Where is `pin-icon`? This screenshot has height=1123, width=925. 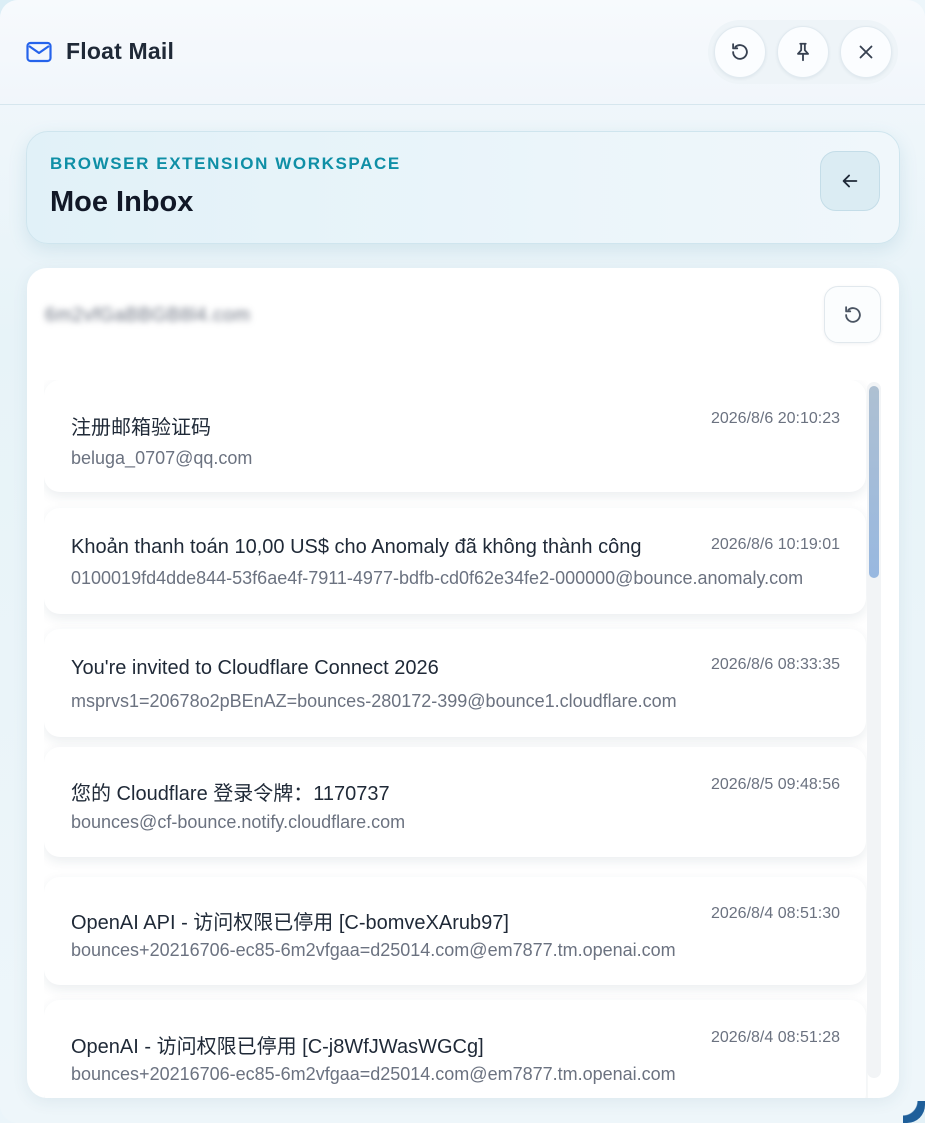
pin-icon is located at coordinates (803, 52).